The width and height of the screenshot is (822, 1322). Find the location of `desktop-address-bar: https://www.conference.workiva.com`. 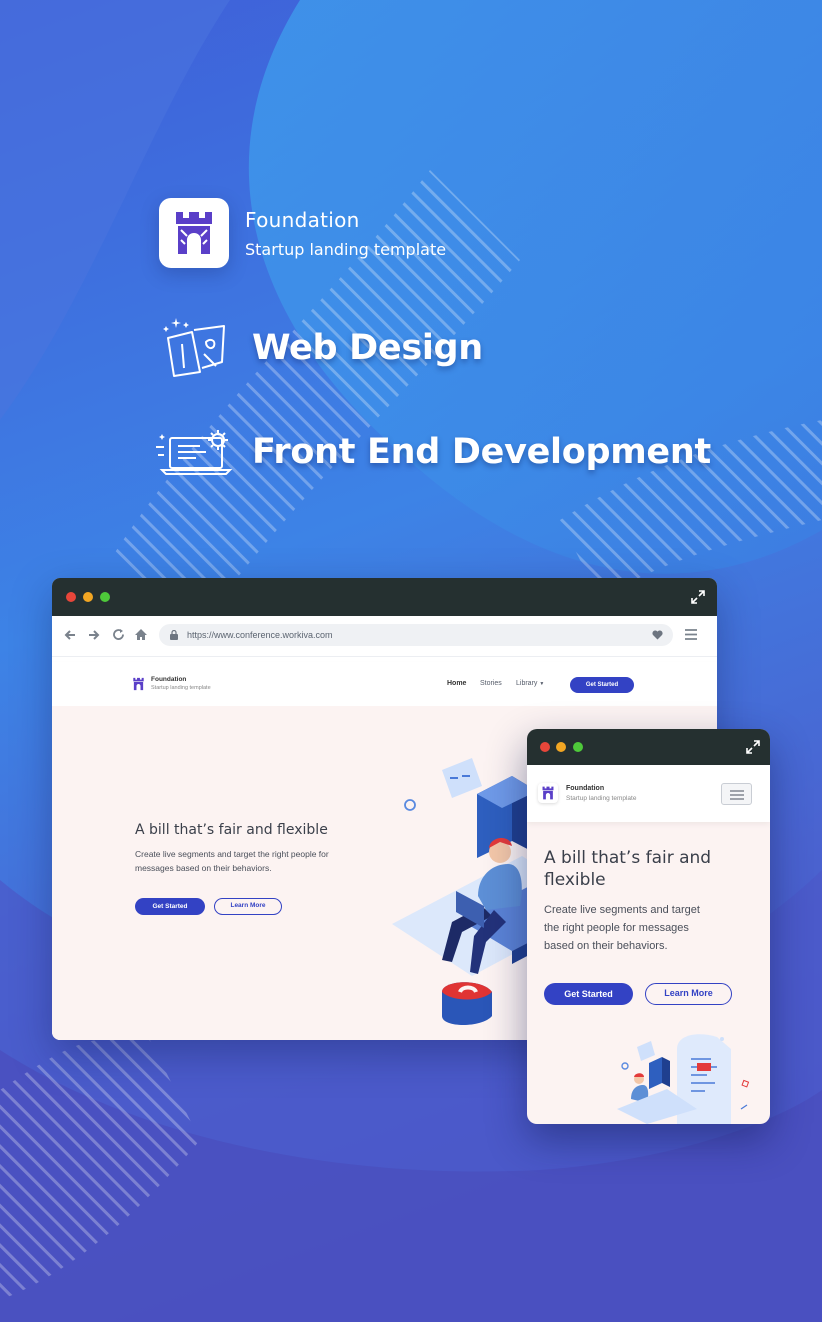

desktop-address-bar: https://www.conference.workiva.com is located at coordinates (384, 636).